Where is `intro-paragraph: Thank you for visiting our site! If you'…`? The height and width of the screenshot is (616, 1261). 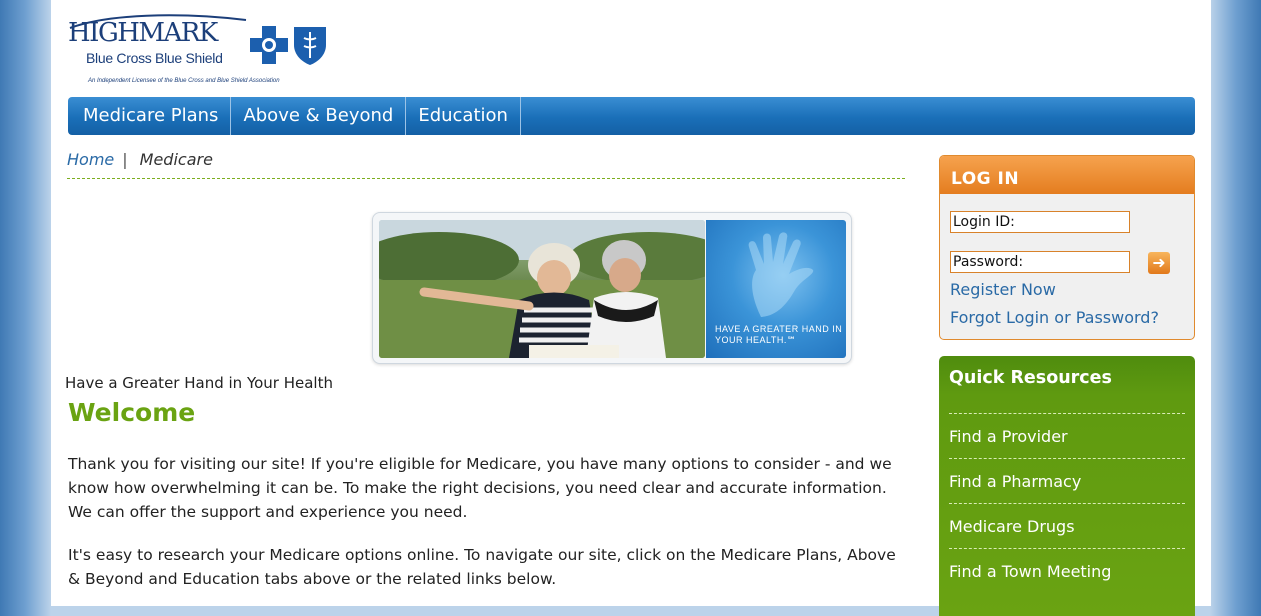
intro-paragraph: Thank you for visiting our site! If you'… is located at coordinates (480, 488).